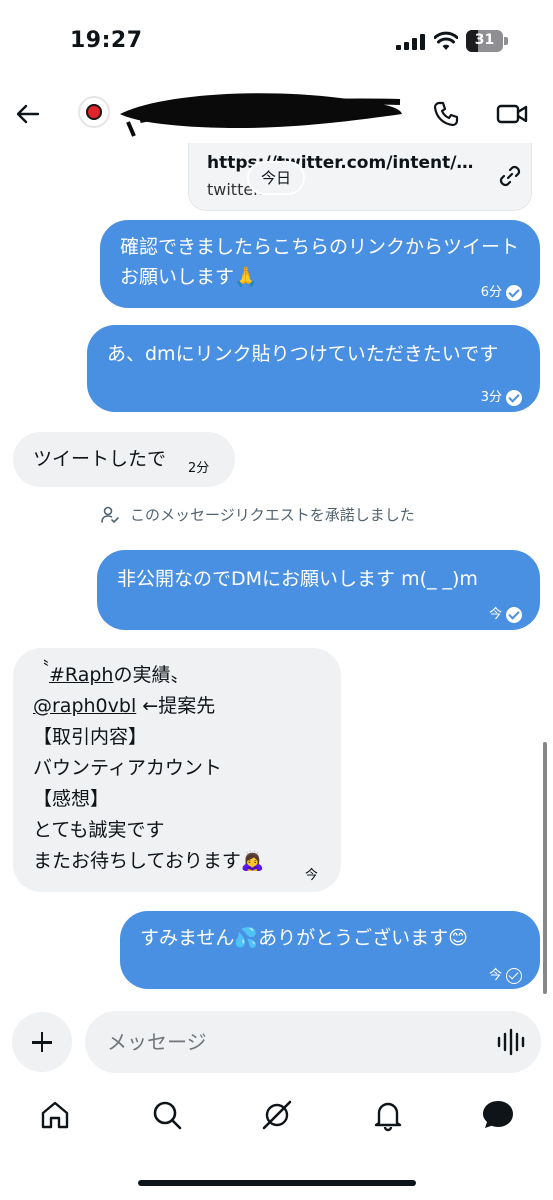 The height and width of the screenshot is (1200, 553). What do you see at coordinates (277, 1183) in the screenshot?
I see `home-indicator` at bounding box center [277, 1183].